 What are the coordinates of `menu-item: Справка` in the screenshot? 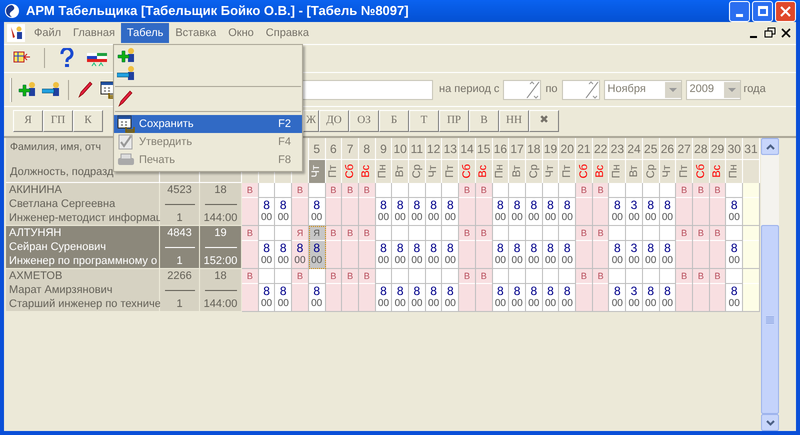 It's located at (287, 33).